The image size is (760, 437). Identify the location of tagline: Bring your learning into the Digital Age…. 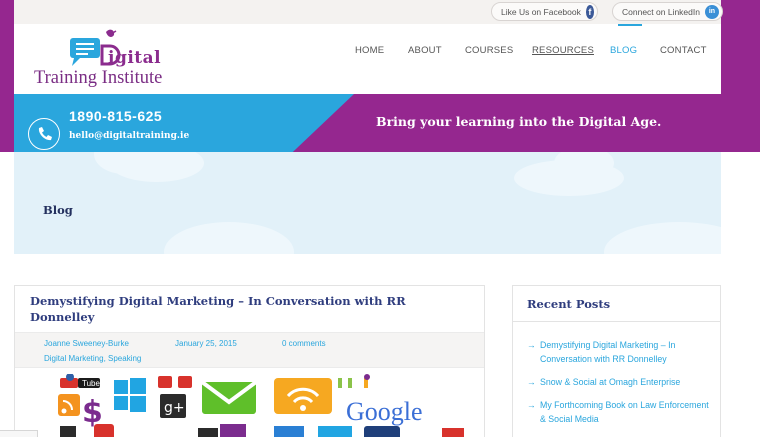
(519, 121).